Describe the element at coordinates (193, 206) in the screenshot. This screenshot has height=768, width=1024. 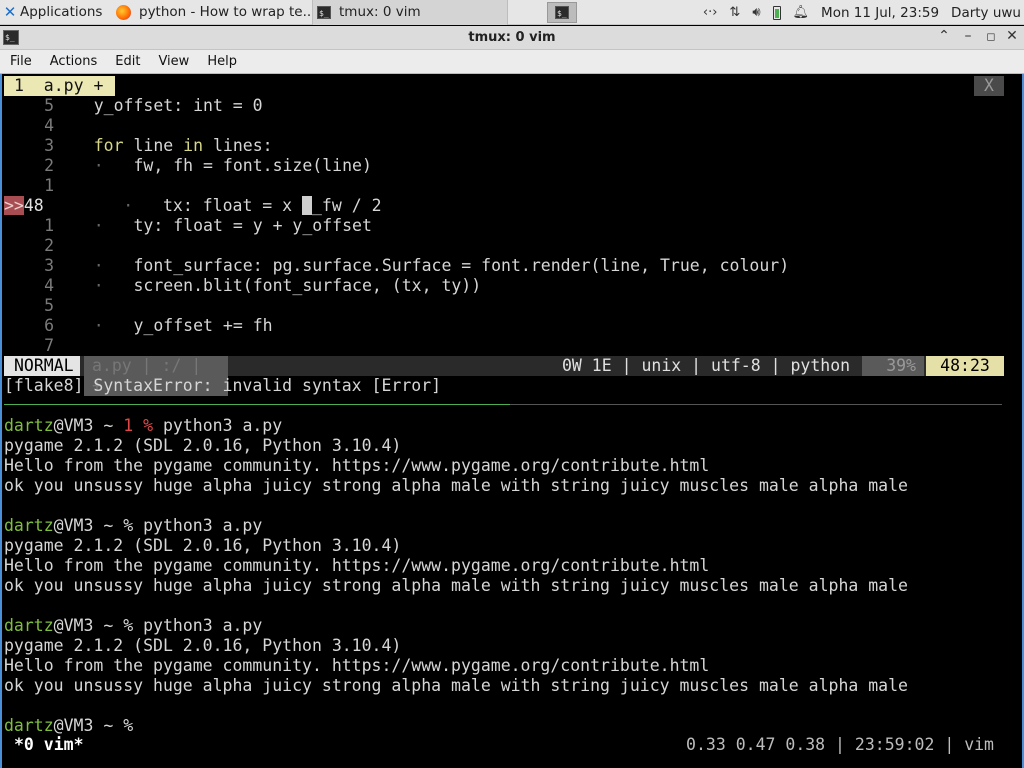
I see `code-line-current: >>48 · tx: float = x _fw / 2` at that location.